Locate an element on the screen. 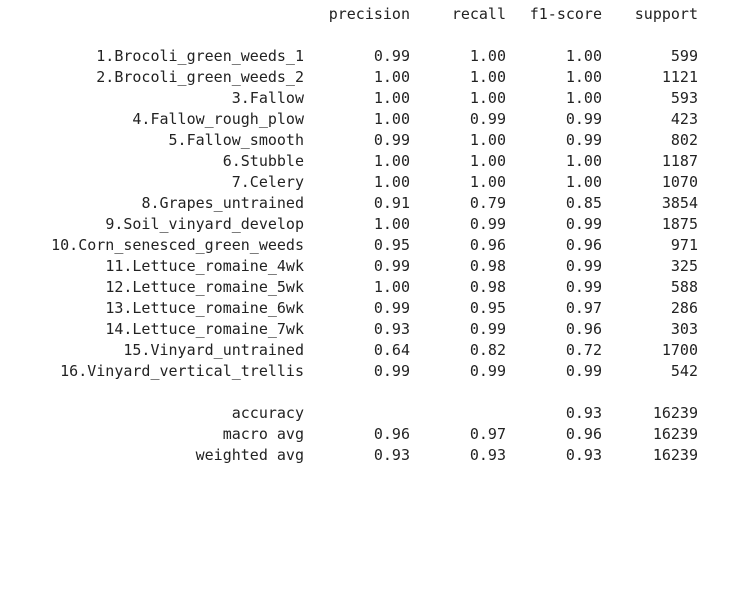 This screenshot has height=592, width=731. class-row: 6.Stubble 1.00 1.00 1.00 1187 is located at coordinates (349, 161).